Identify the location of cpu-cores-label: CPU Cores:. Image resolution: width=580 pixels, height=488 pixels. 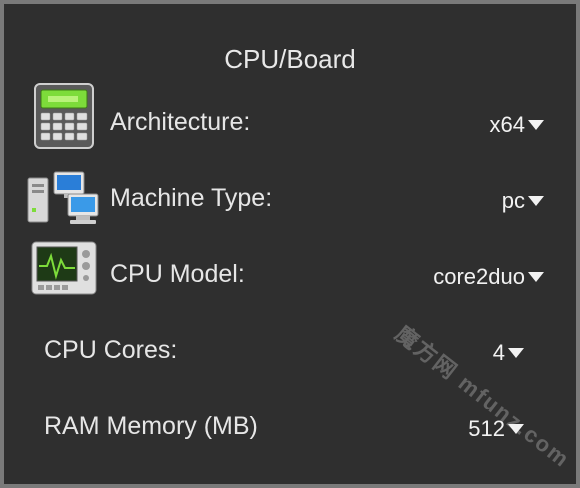
(111, 350).